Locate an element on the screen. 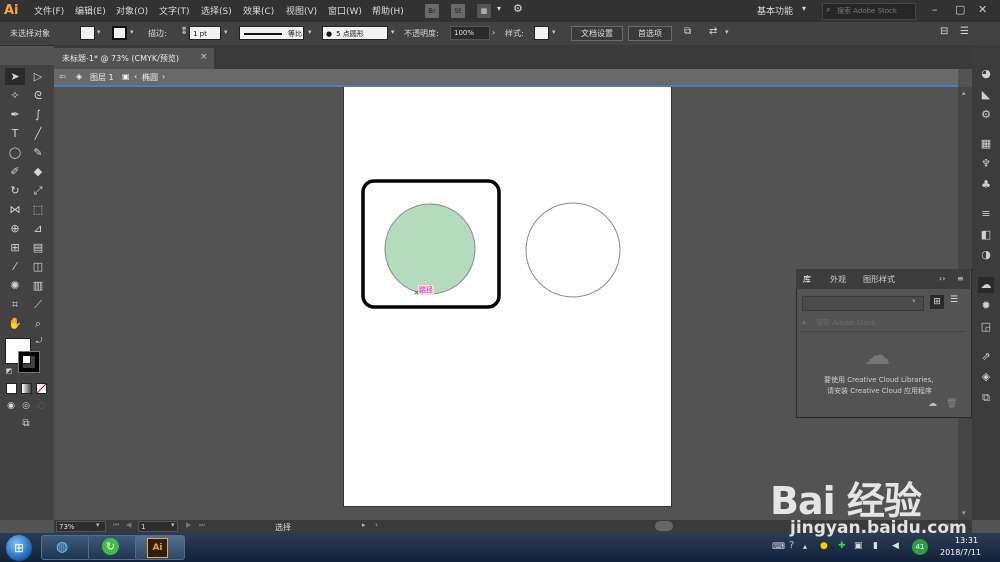  menu-view: 视图(V) is located at coordinates (301, 10).